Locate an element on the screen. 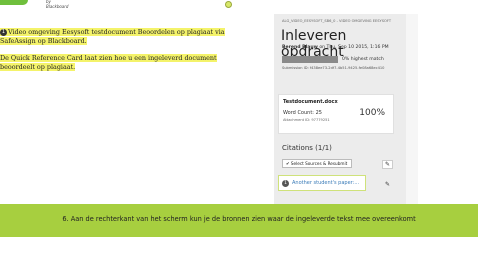 This screenshot has height=269, width=478. document-match-percent: 100% is located at coordinates (372, 113).